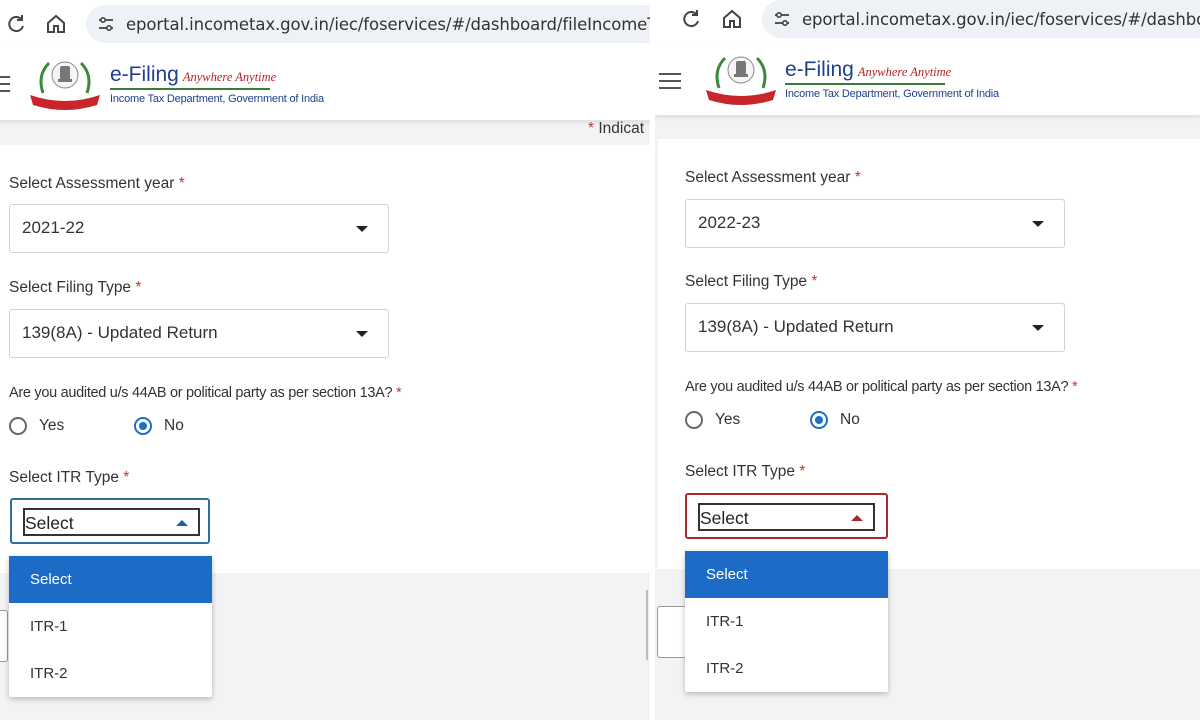  What do you see at coordinates (647, 625) in the screenshot?
I see `scrollbar-thumb` at bounding box center [647, 625].